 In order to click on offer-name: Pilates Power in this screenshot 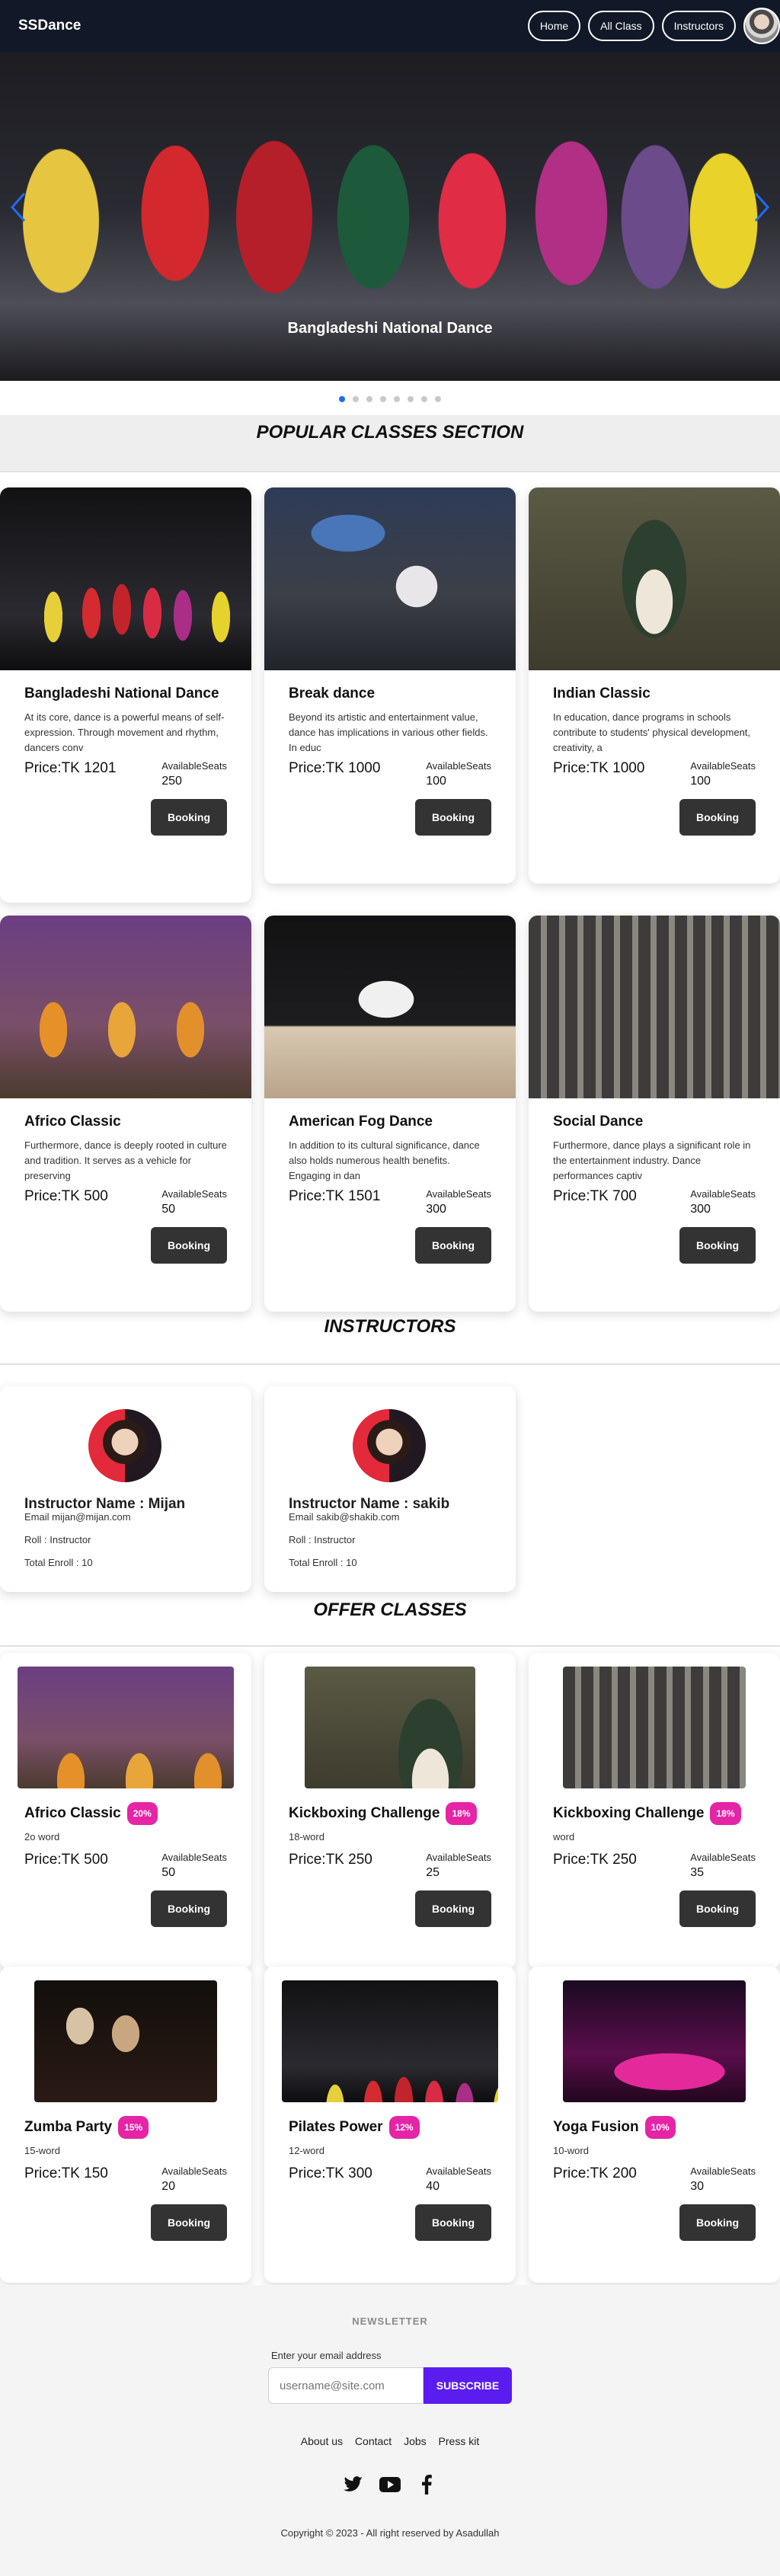, I will do `click(336, 2127)`.